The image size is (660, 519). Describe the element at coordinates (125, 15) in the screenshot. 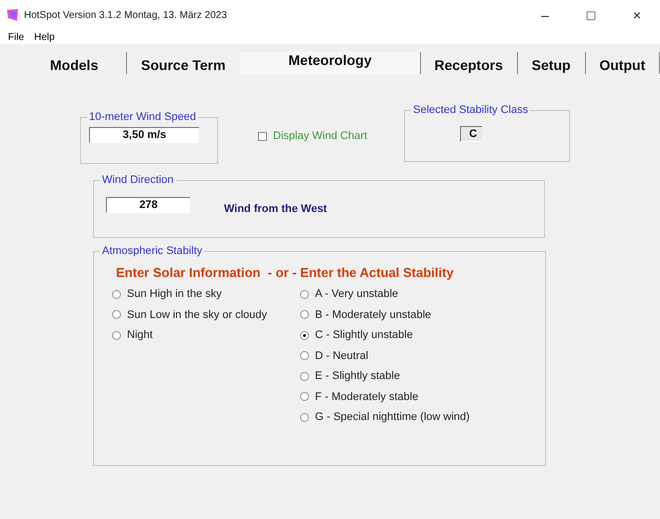

I see `window-title: HotSpot Version 3.1.2 Montag, 13. März 2023` at that location.